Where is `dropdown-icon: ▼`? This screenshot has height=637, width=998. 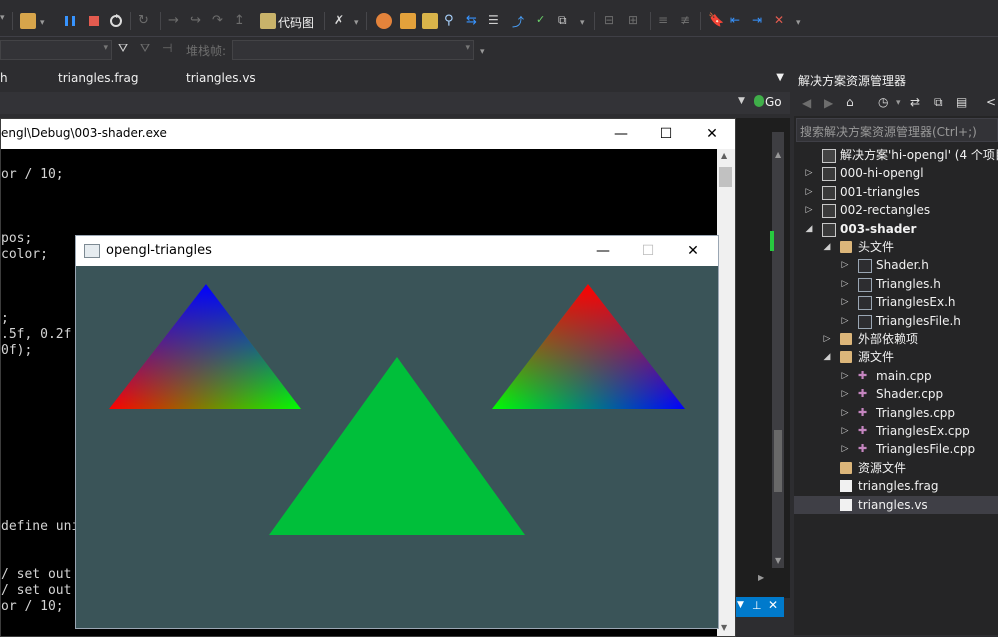
dropdown-icon: ▼ is located at coordinates (740, 605).